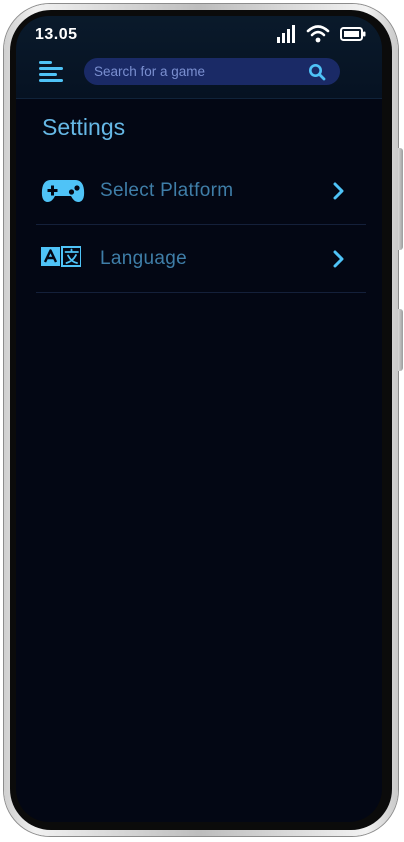  I want to click on settings-item-label: Language, so click(143, 258).